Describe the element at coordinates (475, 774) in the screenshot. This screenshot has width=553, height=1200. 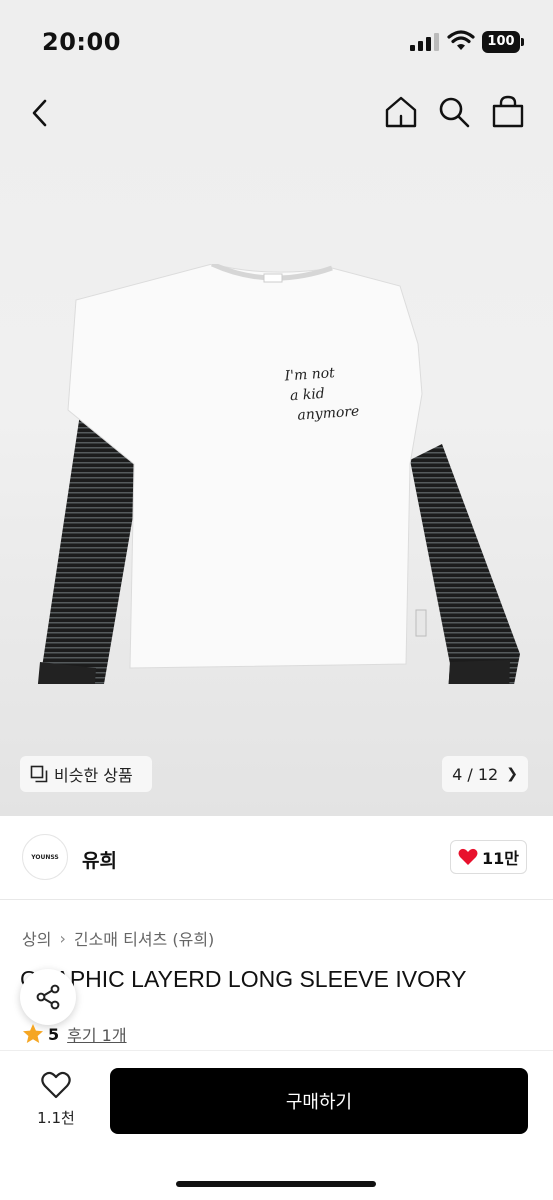
I see `page-indicator: 4 / 12` at that location.